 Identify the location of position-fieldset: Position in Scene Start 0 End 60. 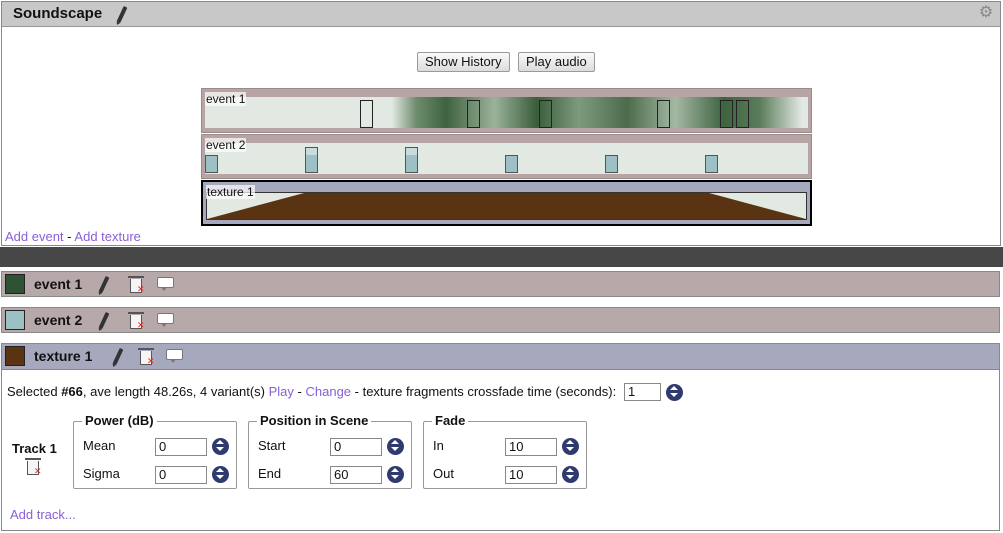
(330, 451).